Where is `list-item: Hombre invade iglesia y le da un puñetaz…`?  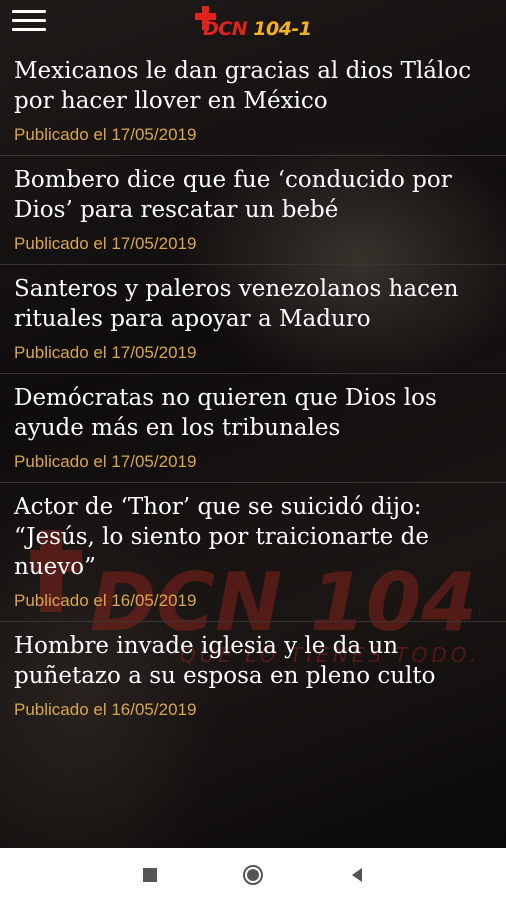 list-item: Hombre invade iglesia y le da un puñetaz… is located at coordinates (253, 676).